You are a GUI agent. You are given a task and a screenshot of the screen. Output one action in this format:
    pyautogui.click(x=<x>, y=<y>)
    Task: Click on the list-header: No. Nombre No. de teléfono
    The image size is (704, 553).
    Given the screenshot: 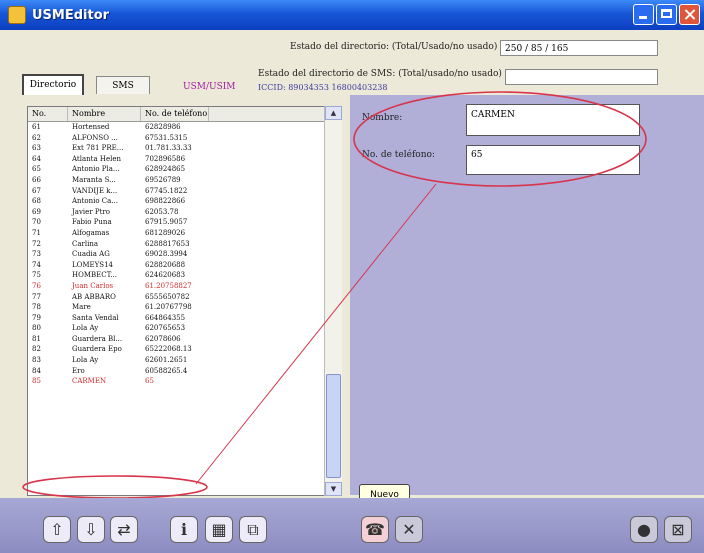 What is the action you would take?
    pyautogui.click(x=184, y=114)
    